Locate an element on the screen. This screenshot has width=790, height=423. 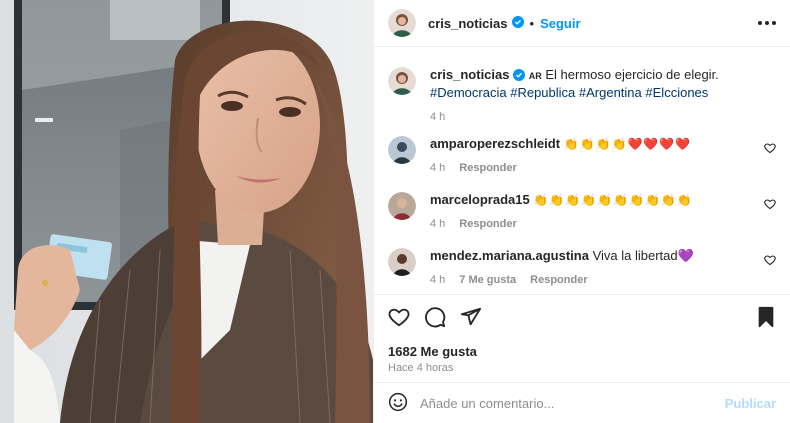
hashtag-link: #Republica is located at coordinates (542, 92).